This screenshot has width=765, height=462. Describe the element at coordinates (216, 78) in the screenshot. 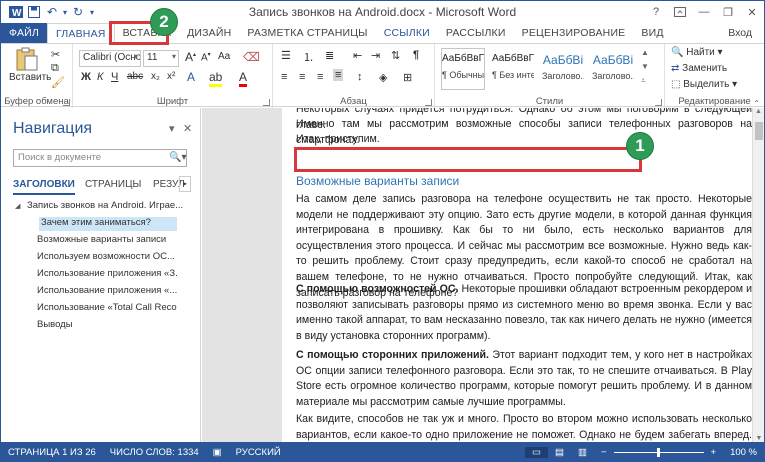

I see `highlight-icon: ab` at that location.